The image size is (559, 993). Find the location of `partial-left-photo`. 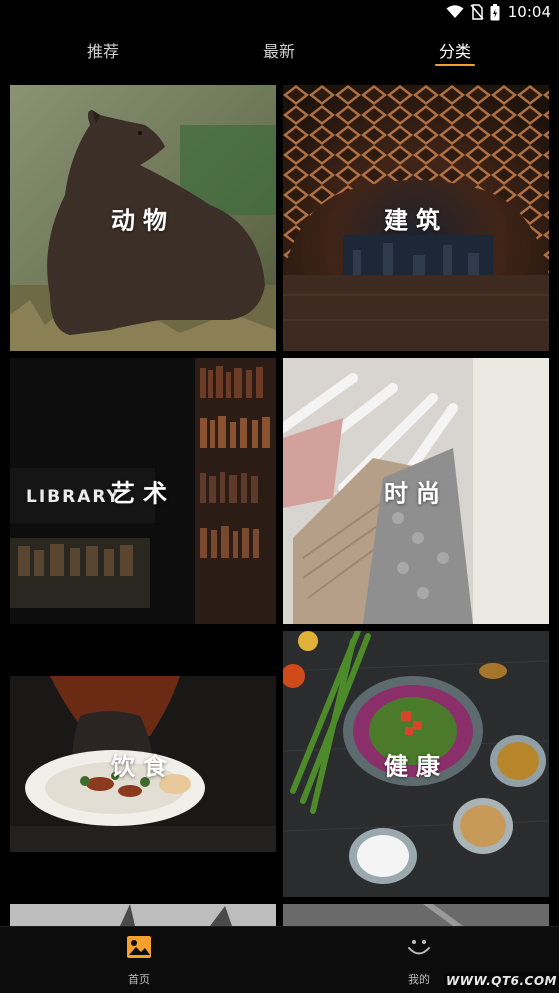

partial-left-photo is located at coordinates (143, 915).